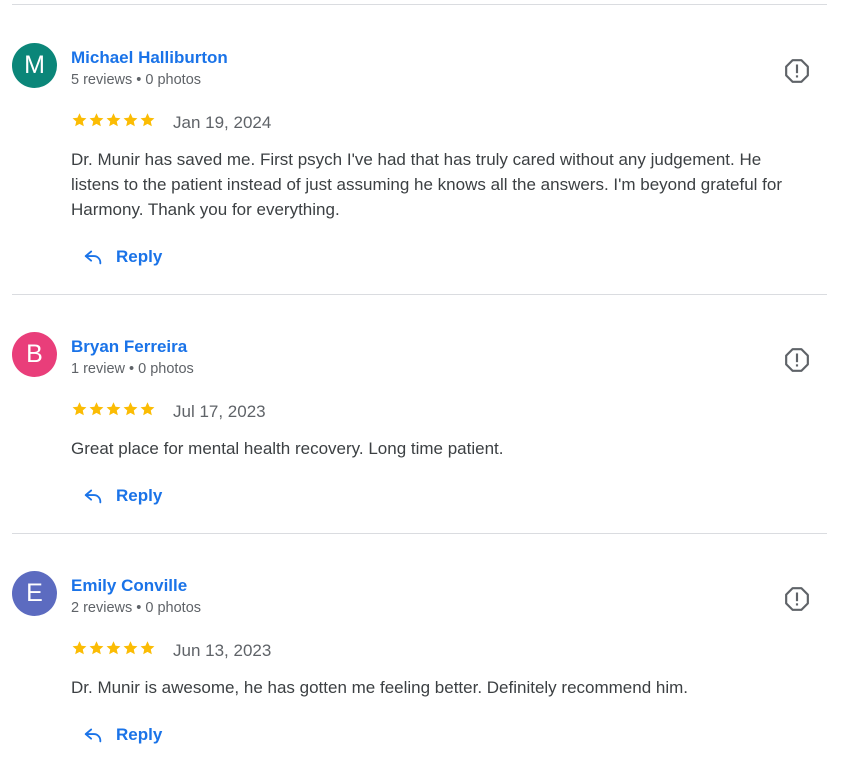 The width and height of the screenshot is (848, 778). What do you see at coordinates (149, 58) in the screenshot?
I see `reviewer-name: Michael Halliburton` at bounding box center [149, 58].